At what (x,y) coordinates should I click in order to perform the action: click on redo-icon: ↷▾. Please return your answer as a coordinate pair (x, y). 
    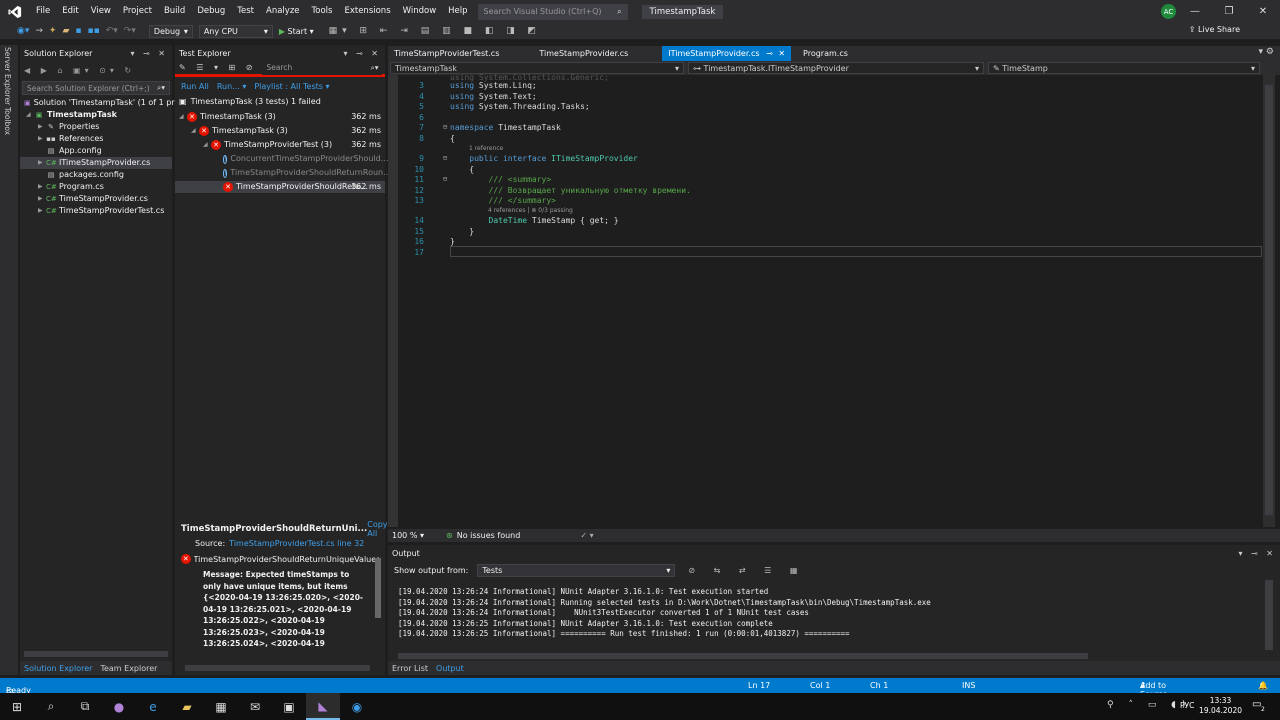
    Looking at the image, I should click on (130, 31).